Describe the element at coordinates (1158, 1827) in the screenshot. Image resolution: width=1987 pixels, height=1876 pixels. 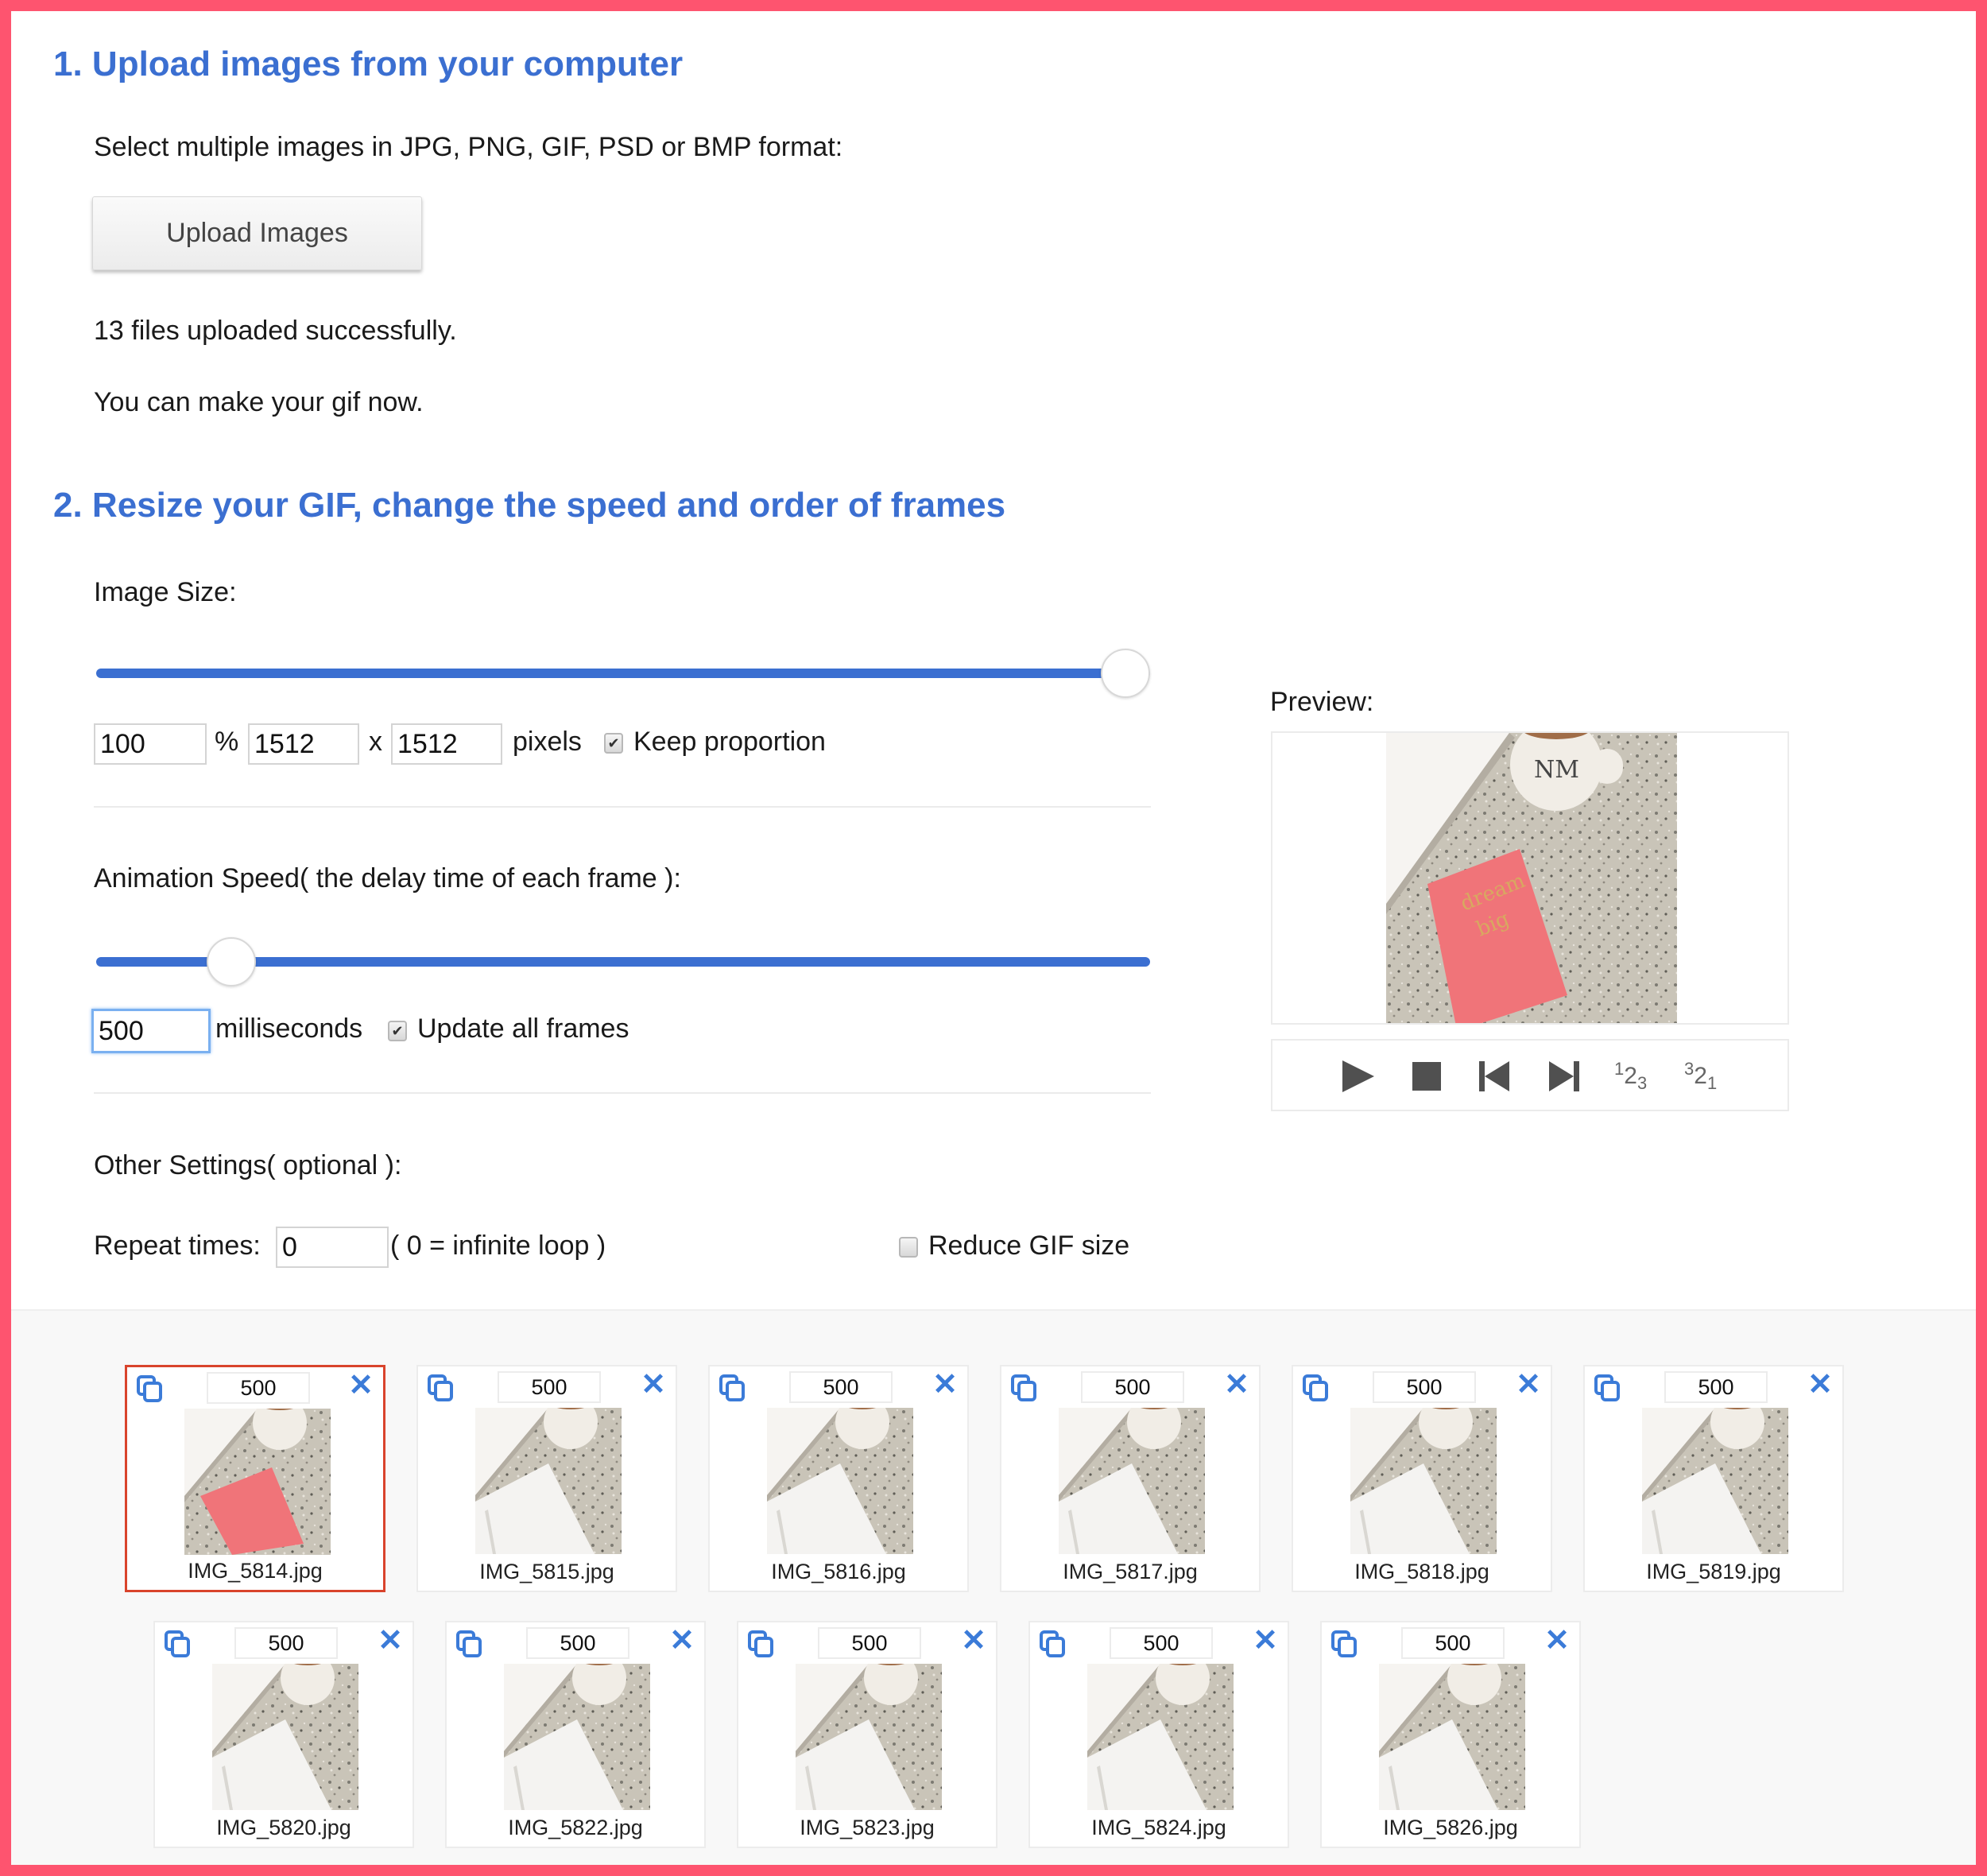
I see `frame-filename: IMG_5824.jpg` at that location.